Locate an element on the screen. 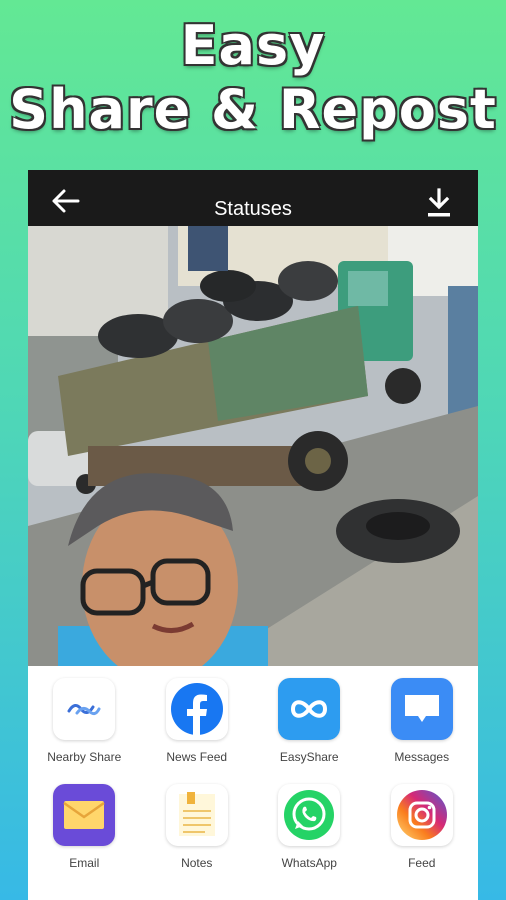 The image size is (506, 900). share-app-label: News Feed is located at coordinates (197, 757).